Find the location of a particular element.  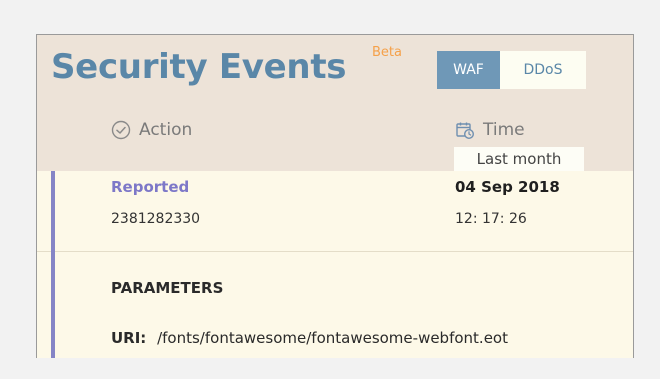

column-header-action: Action is located at coordinates (151, 130).